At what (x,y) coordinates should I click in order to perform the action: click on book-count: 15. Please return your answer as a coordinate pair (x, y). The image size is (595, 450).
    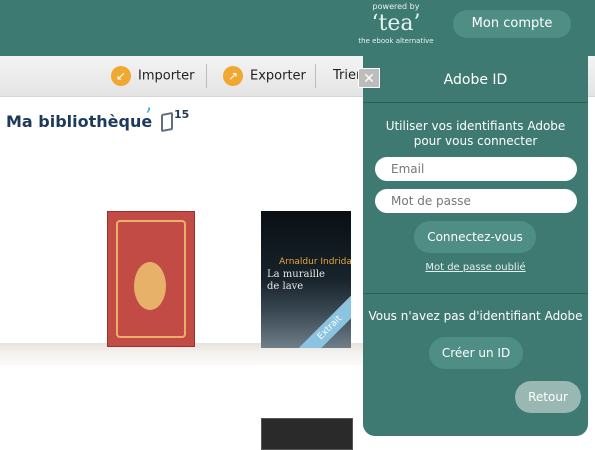
    Looking at the image, I should click on (182, 114).